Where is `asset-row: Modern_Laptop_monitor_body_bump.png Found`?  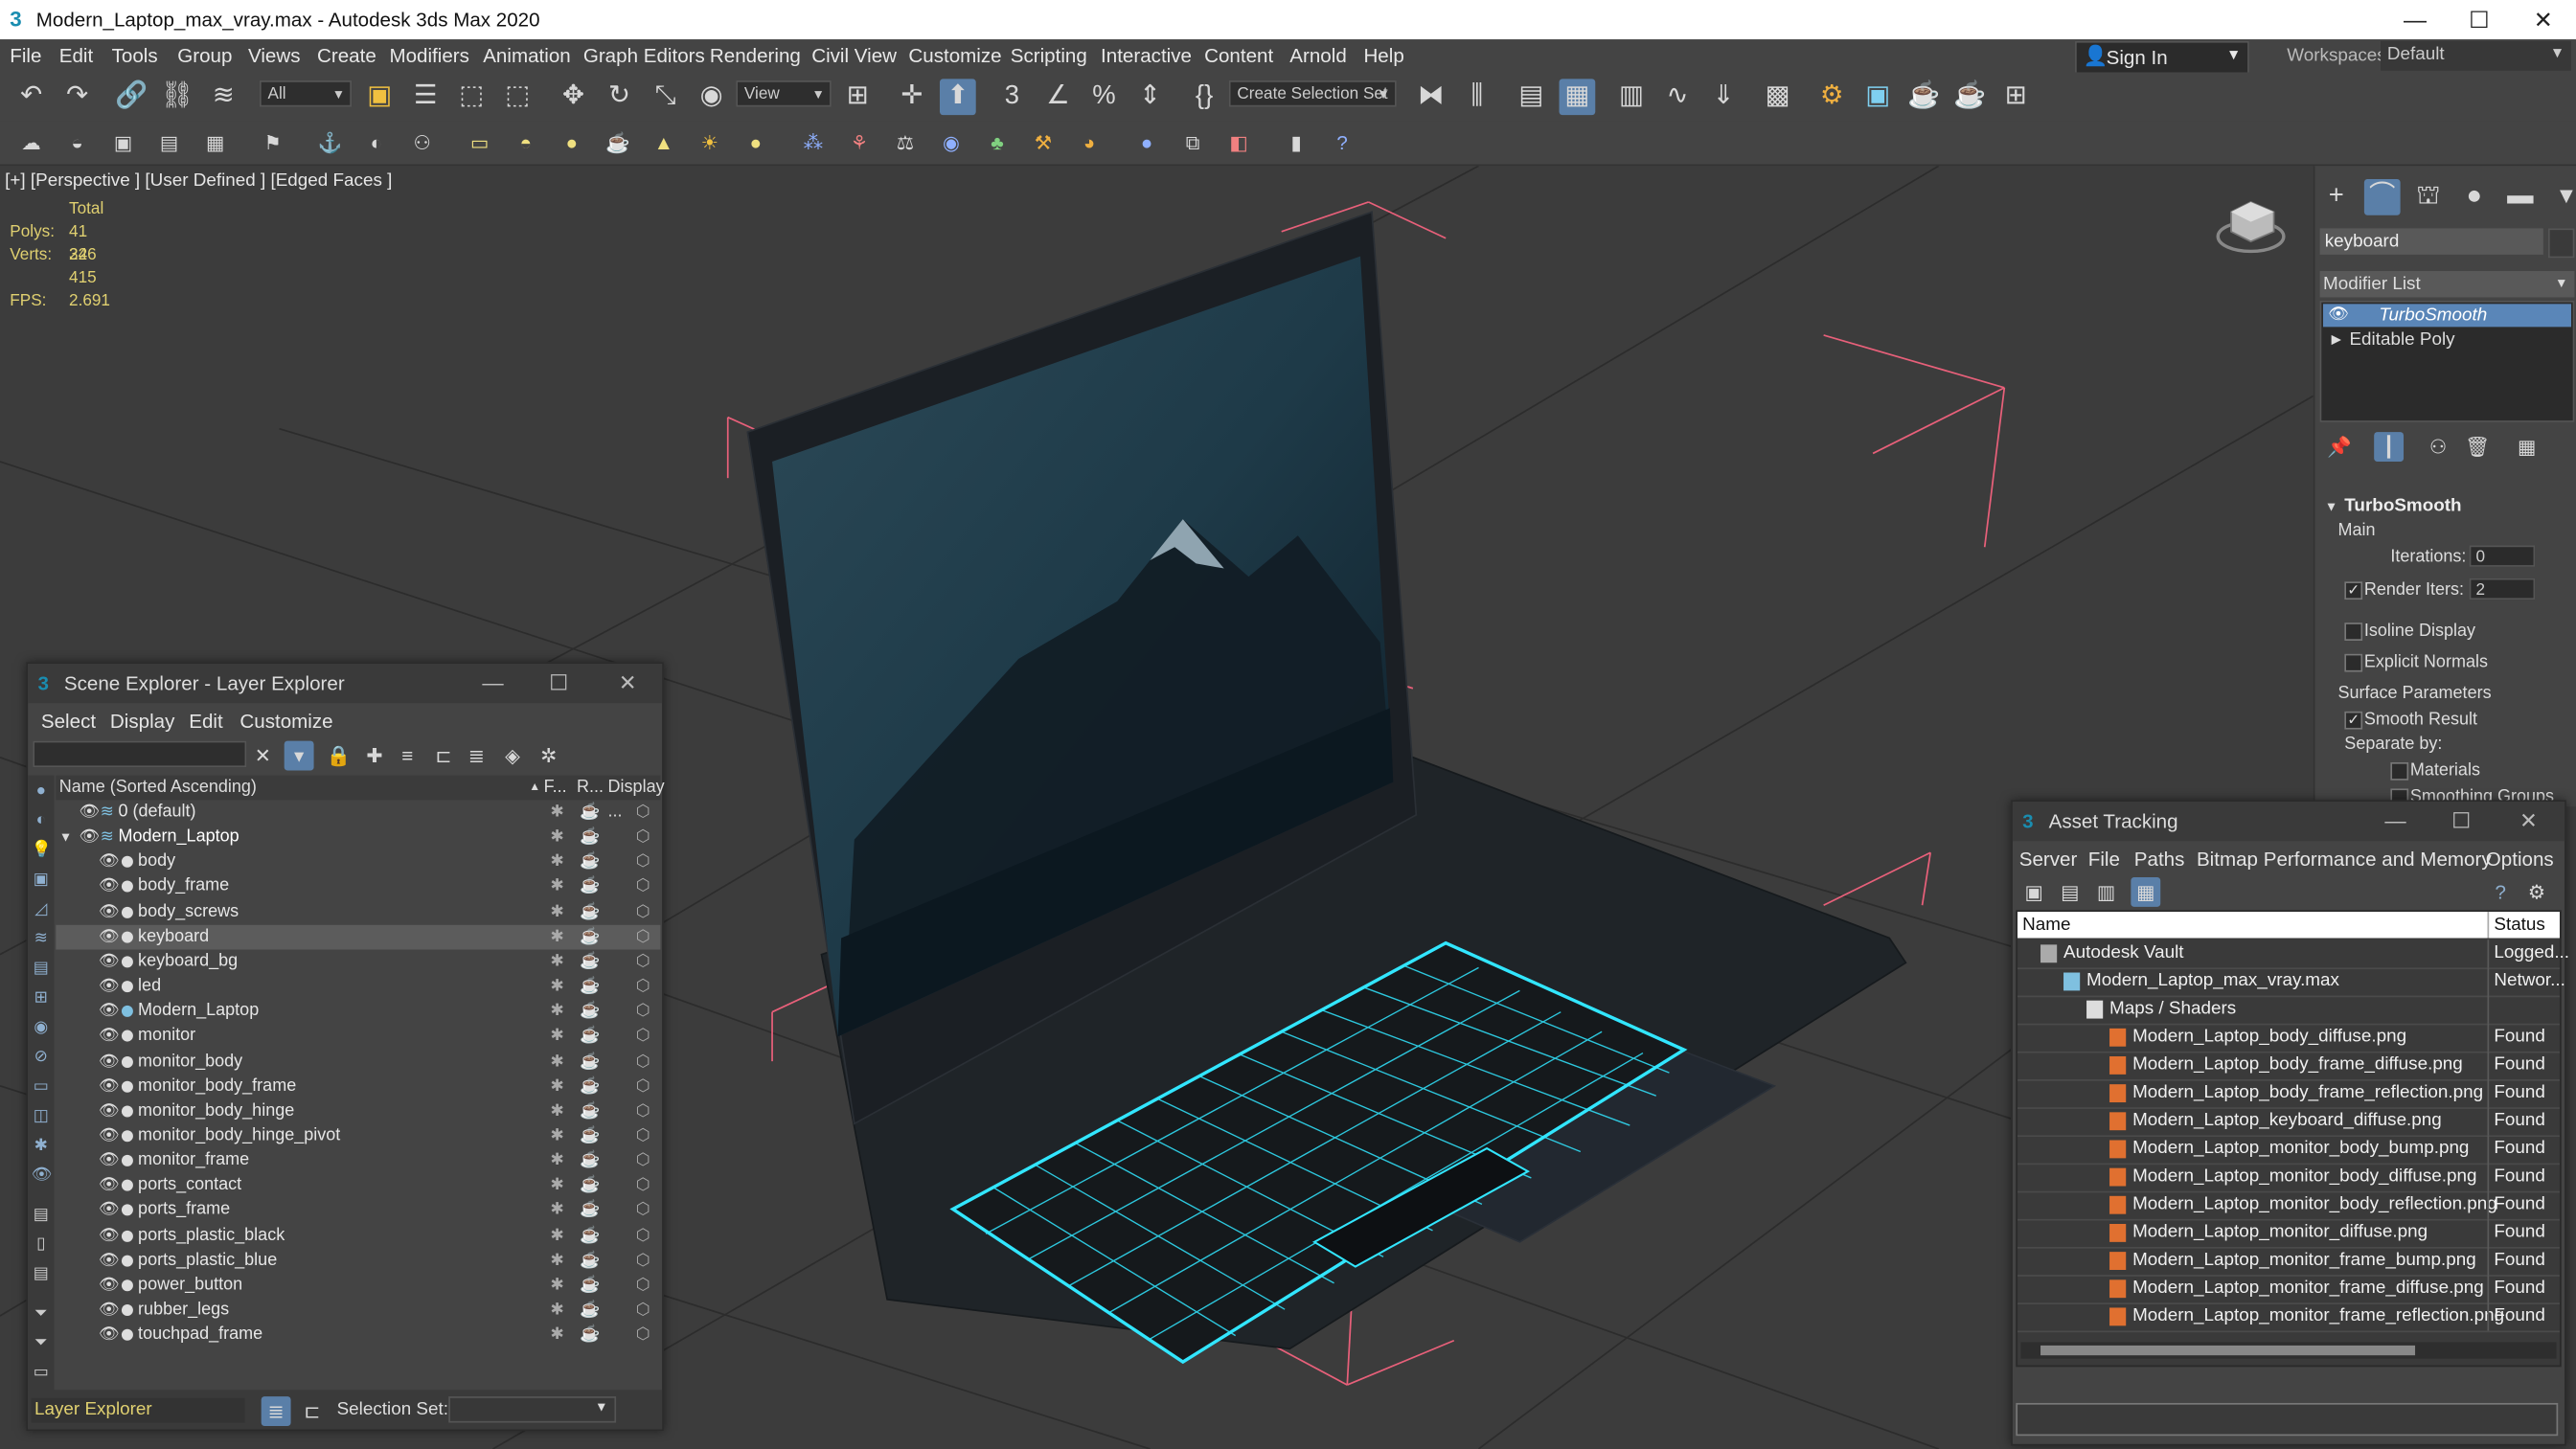
asset-row: Modern_Laptop_monitor_body_bump.png Found is located at coordinates (2288, 1150).